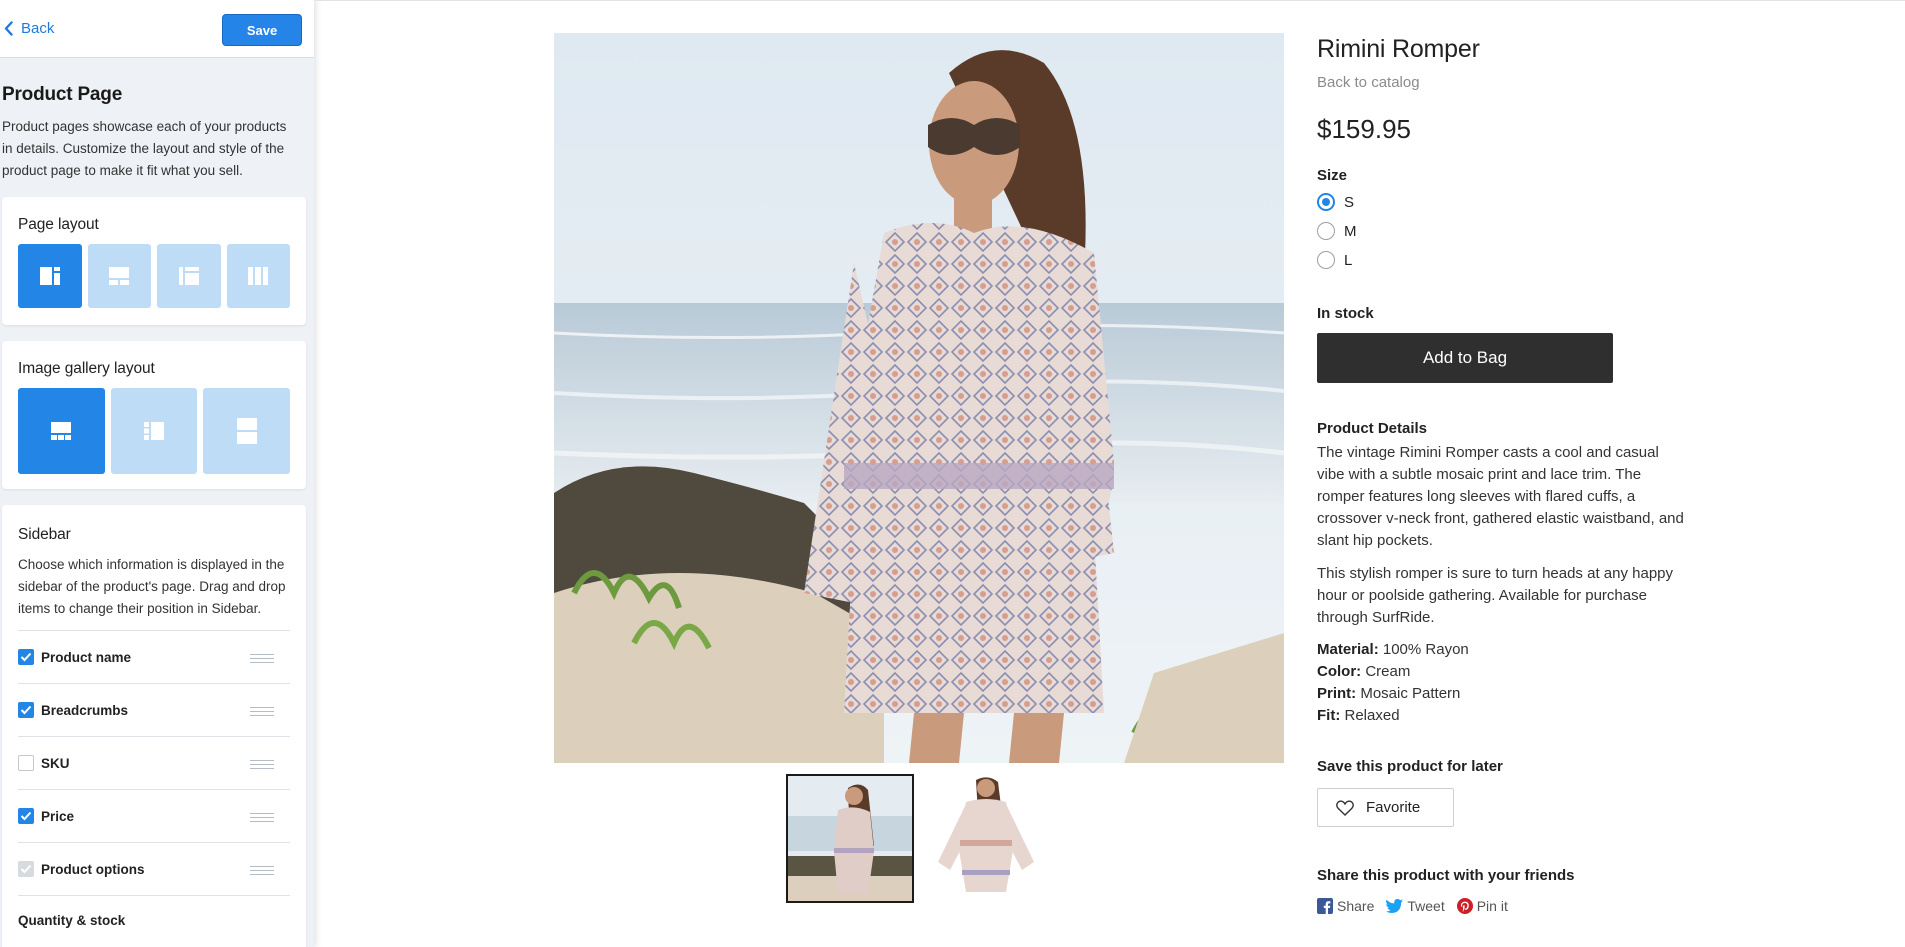 Image resolution: width=1905 pixels, height=947 pixels. What do you see at coordinates (1345, 807) in the screenshot?
I see `heart-icon` at bounding box center [1345, 807].